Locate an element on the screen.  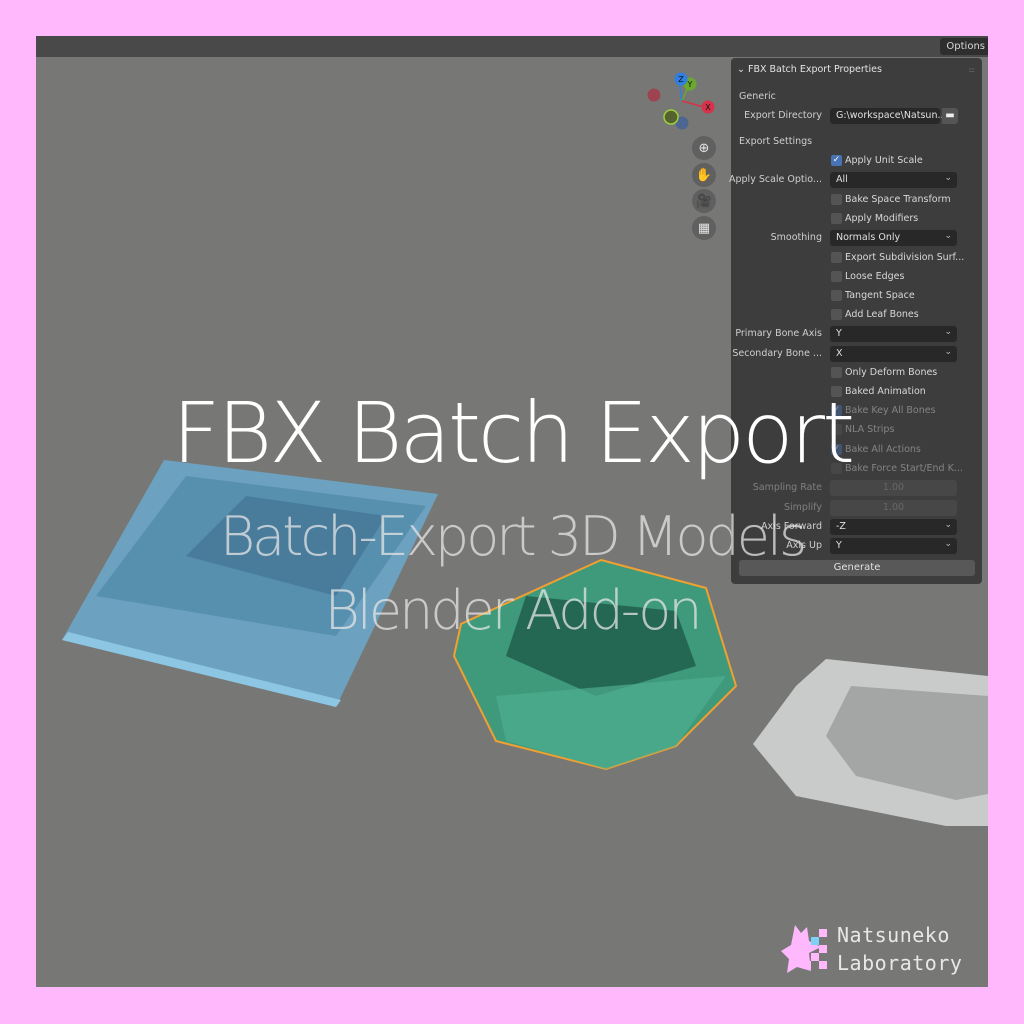
clear-gem is located at coordinates (870, 742).